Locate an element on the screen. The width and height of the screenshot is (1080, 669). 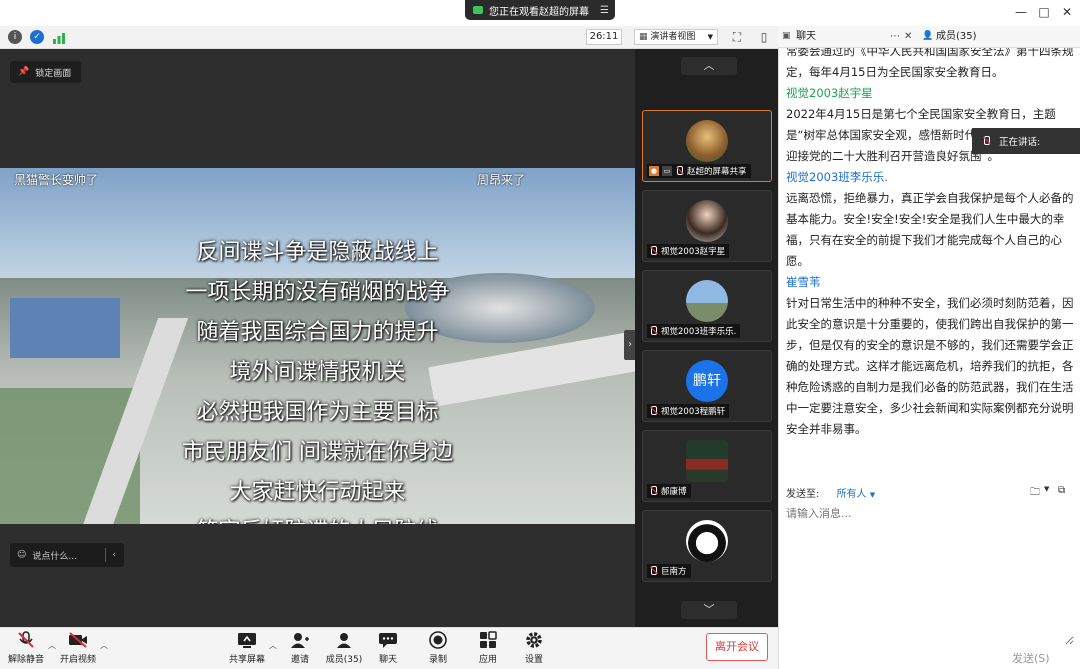
pin-icon: 📌 is located at coordinates (24, 72).